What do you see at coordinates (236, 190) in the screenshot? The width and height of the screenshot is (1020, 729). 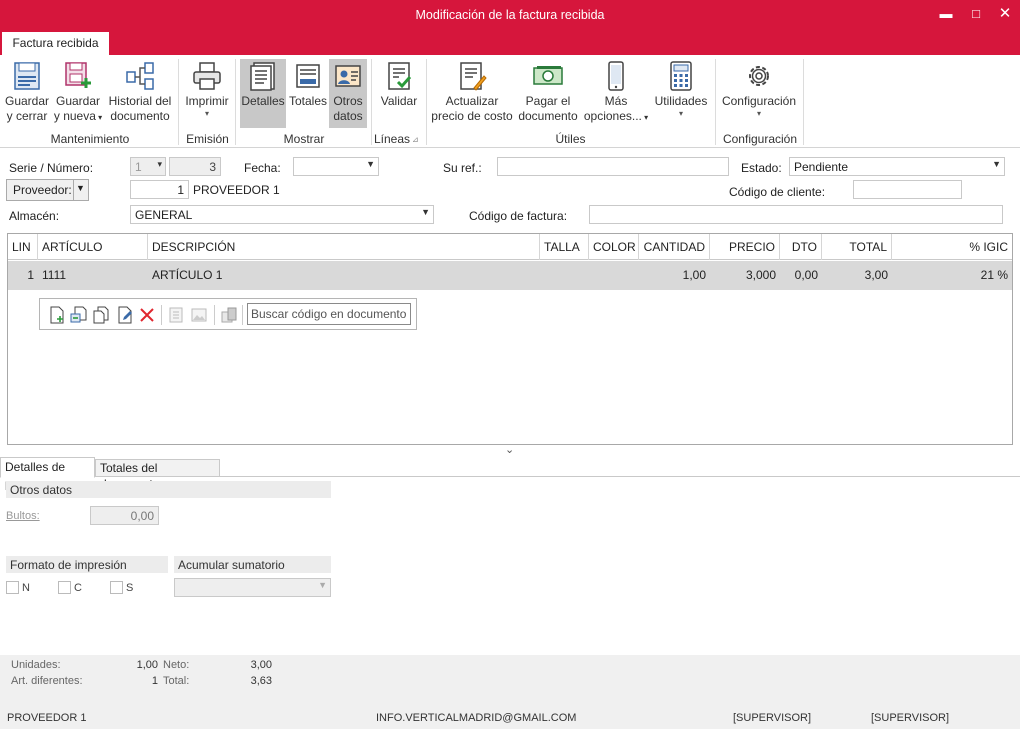 I see `proveedor-name: PROVEEDOR 1` at bounding box center [236, 190].